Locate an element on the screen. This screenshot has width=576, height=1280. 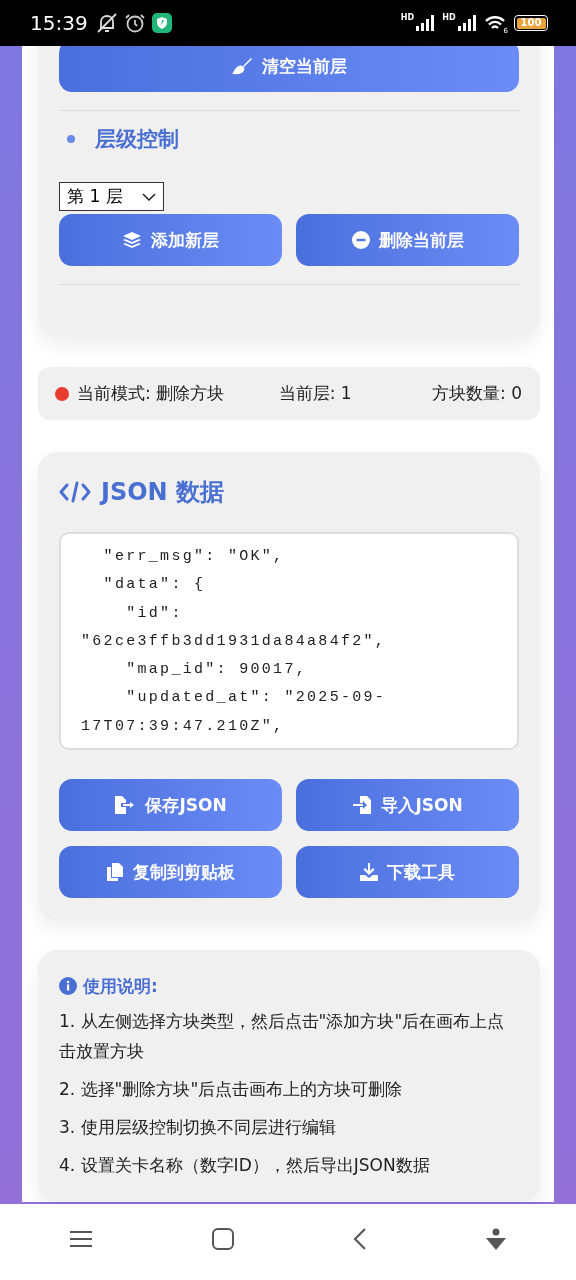
instruction-step: 4. 设置关卡名称（数字ID），然后导出JSON数据 is located at coordinates (289, 1165).